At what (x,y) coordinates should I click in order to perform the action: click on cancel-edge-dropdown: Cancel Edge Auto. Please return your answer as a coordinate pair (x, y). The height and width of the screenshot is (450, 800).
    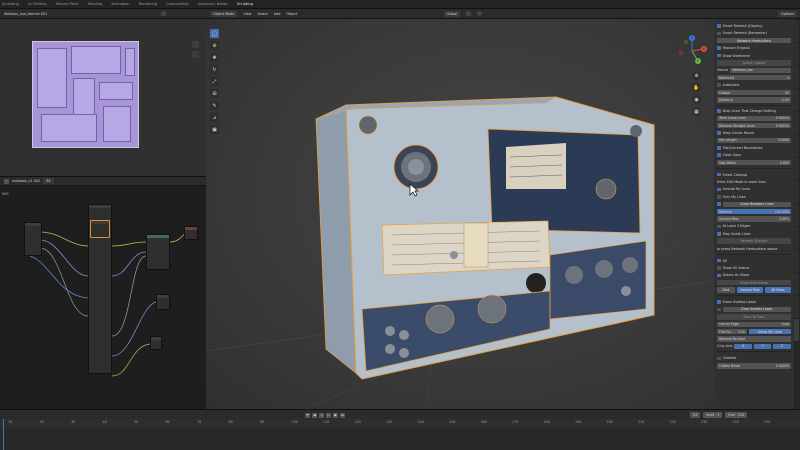
    Looking at the image, I should click on (754, 324).